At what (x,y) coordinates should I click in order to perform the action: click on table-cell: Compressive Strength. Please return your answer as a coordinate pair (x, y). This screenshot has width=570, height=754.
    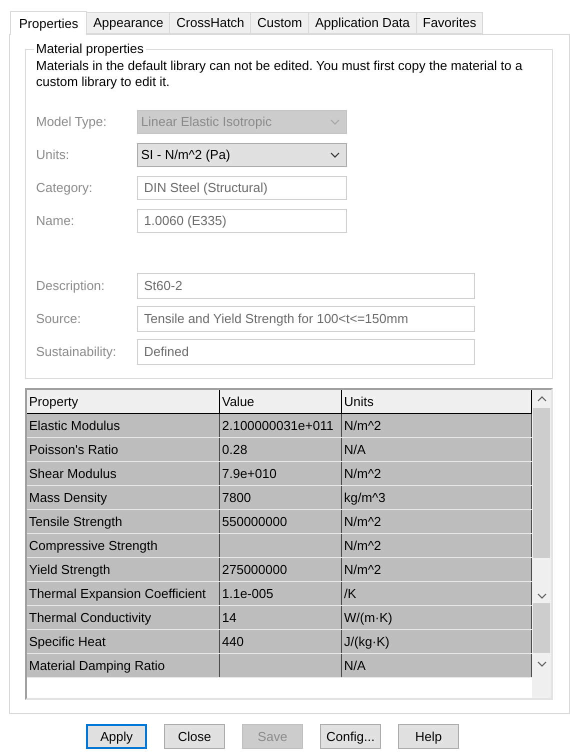
    Looking at the image, I should click on (123, 545).